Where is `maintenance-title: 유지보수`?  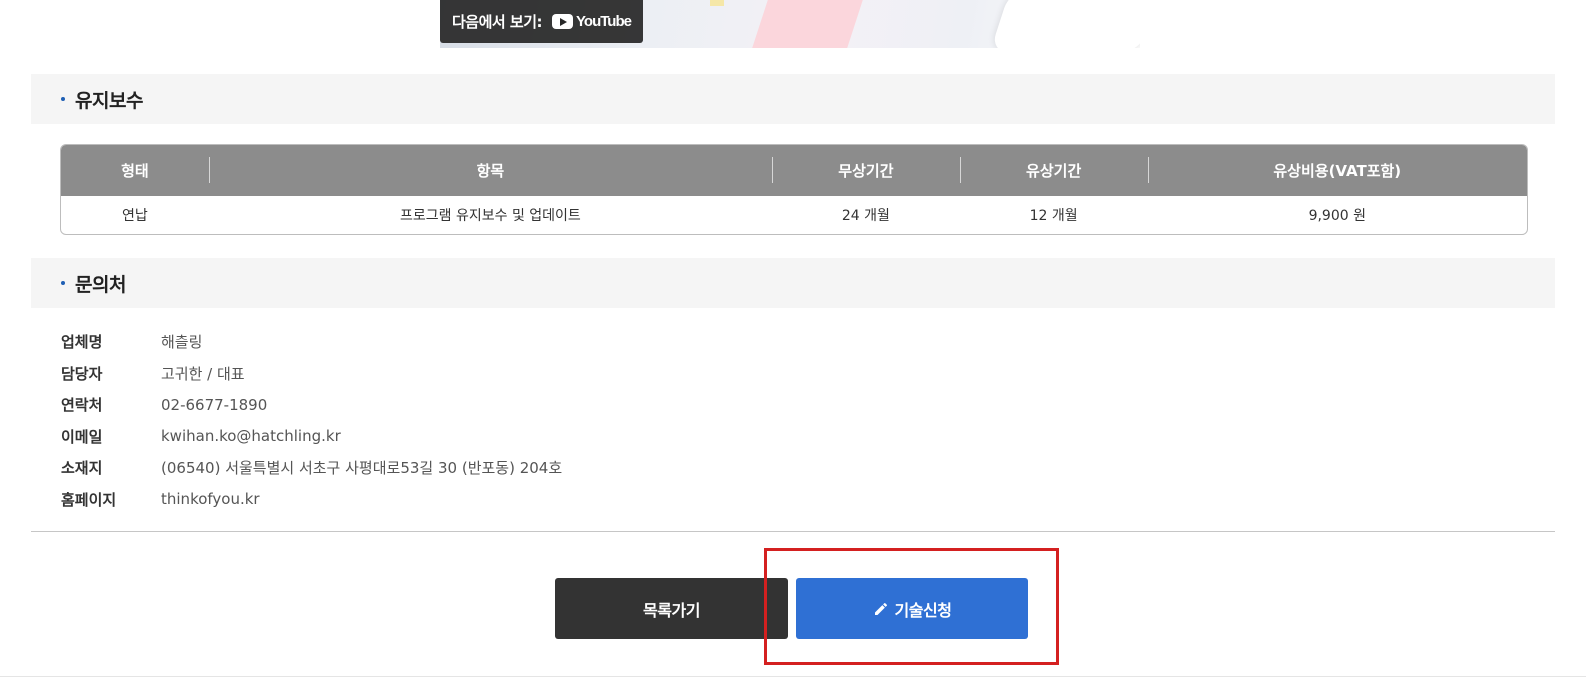 maintenance-title: 유지보수 is located at coordinates (109, 100).